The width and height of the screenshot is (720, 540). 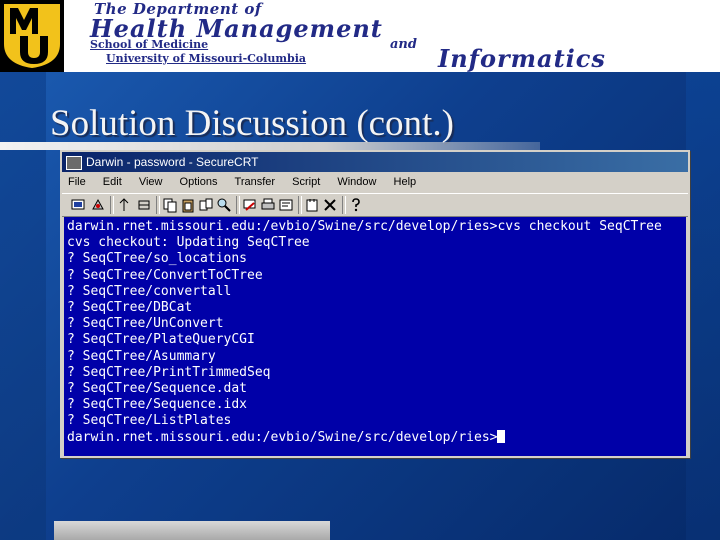 I want to click on window-title: Darwin - password - SecureCRT, so click(x=172, y=162).